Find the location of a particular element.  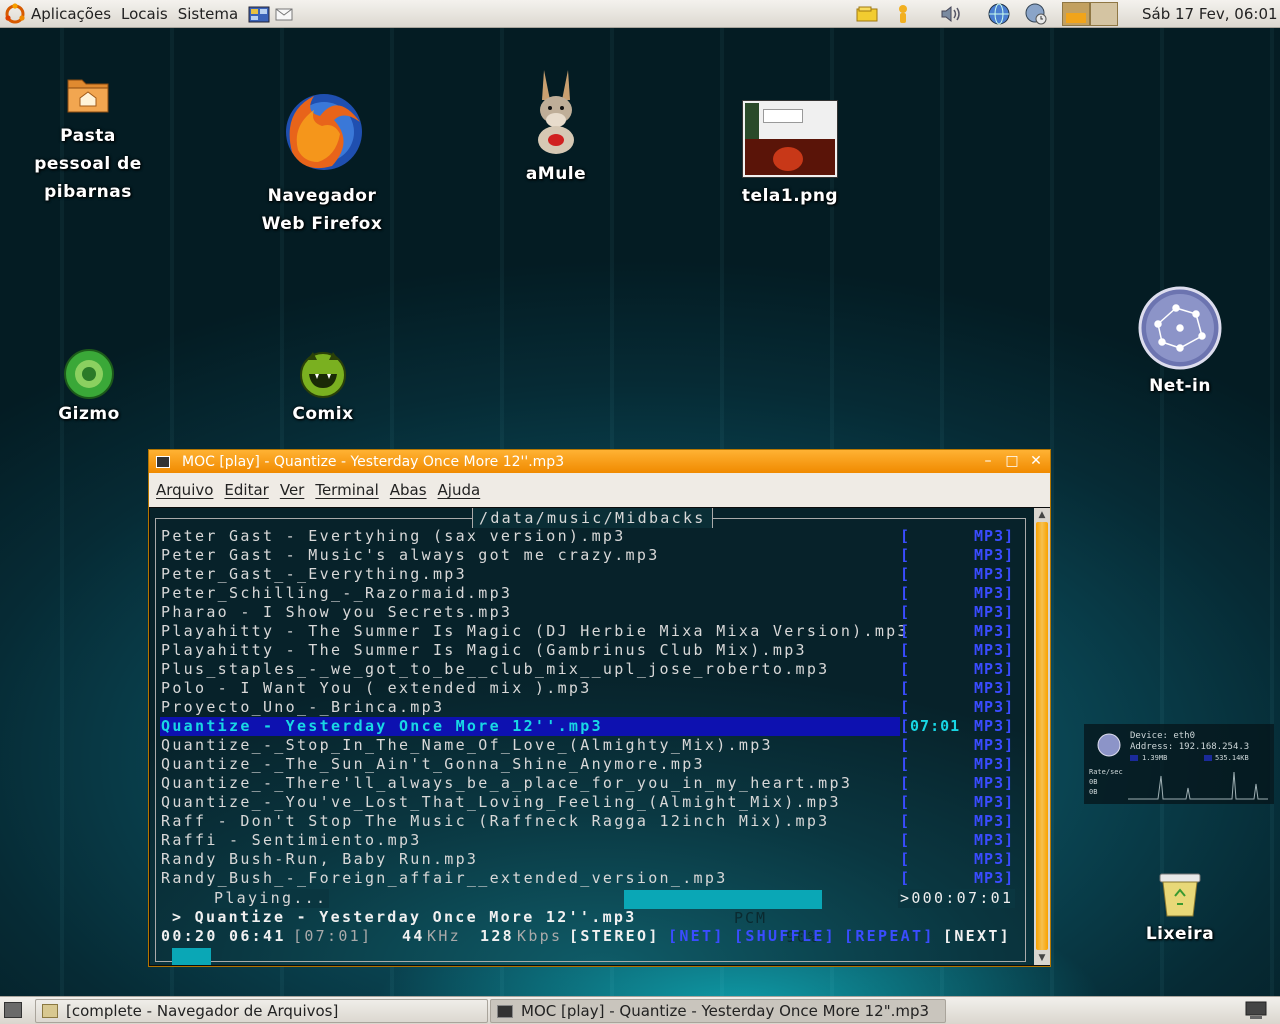

menu-help: Ajuda is located at coordinates (459, 490).